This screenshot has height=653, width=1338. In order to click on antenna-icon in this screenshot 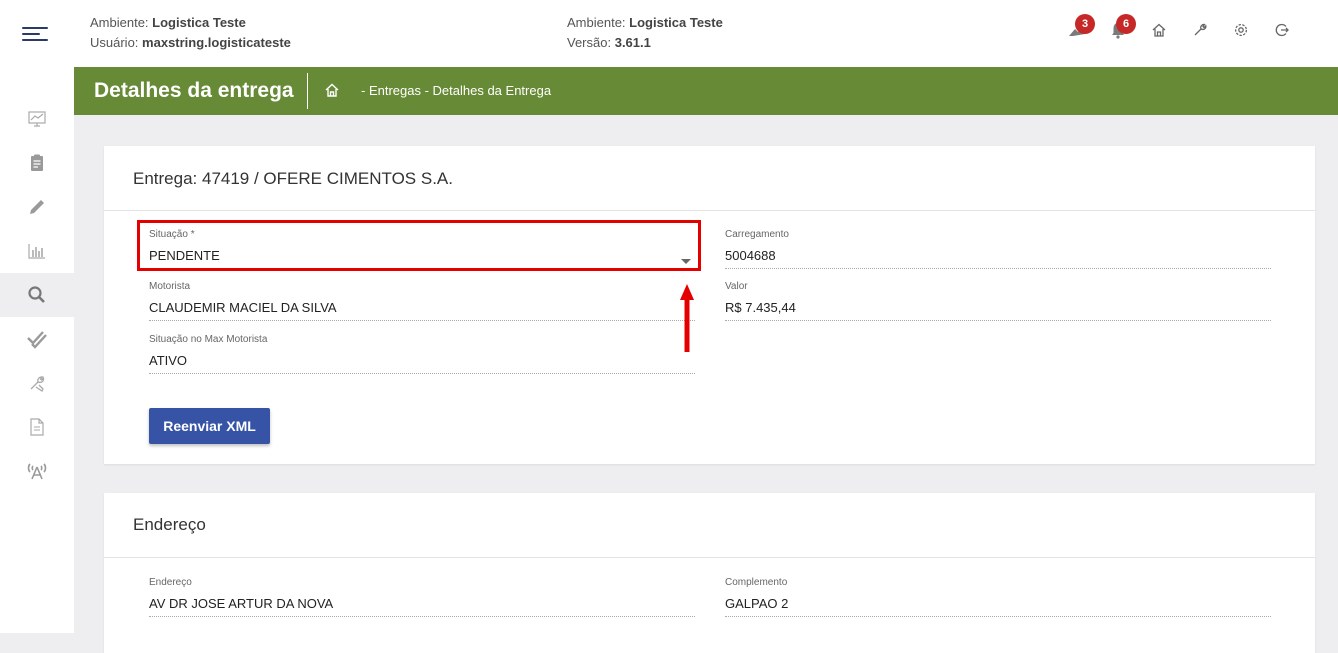, I will do `click(37, 471)`.